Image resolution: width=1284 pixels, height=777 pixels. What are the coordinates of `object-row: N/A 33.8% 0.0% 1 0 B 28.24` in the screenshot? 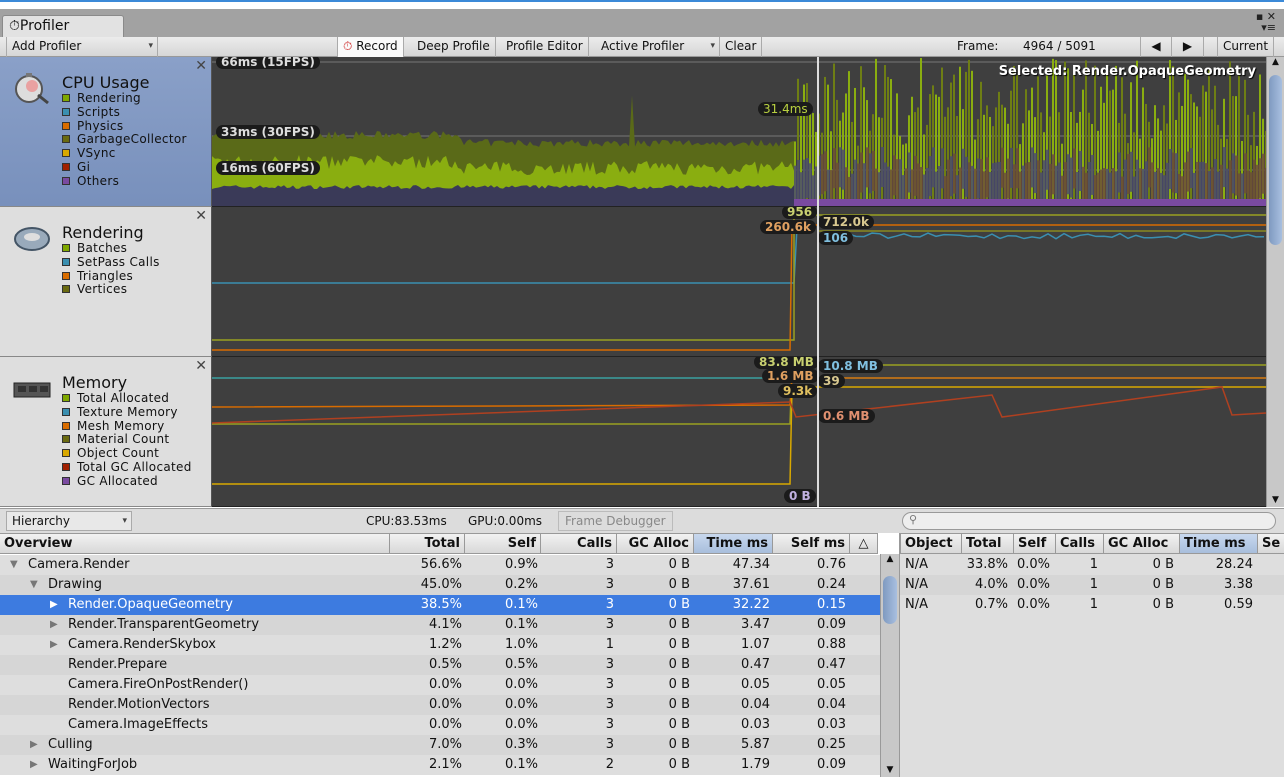 It's located at (1092, 565).